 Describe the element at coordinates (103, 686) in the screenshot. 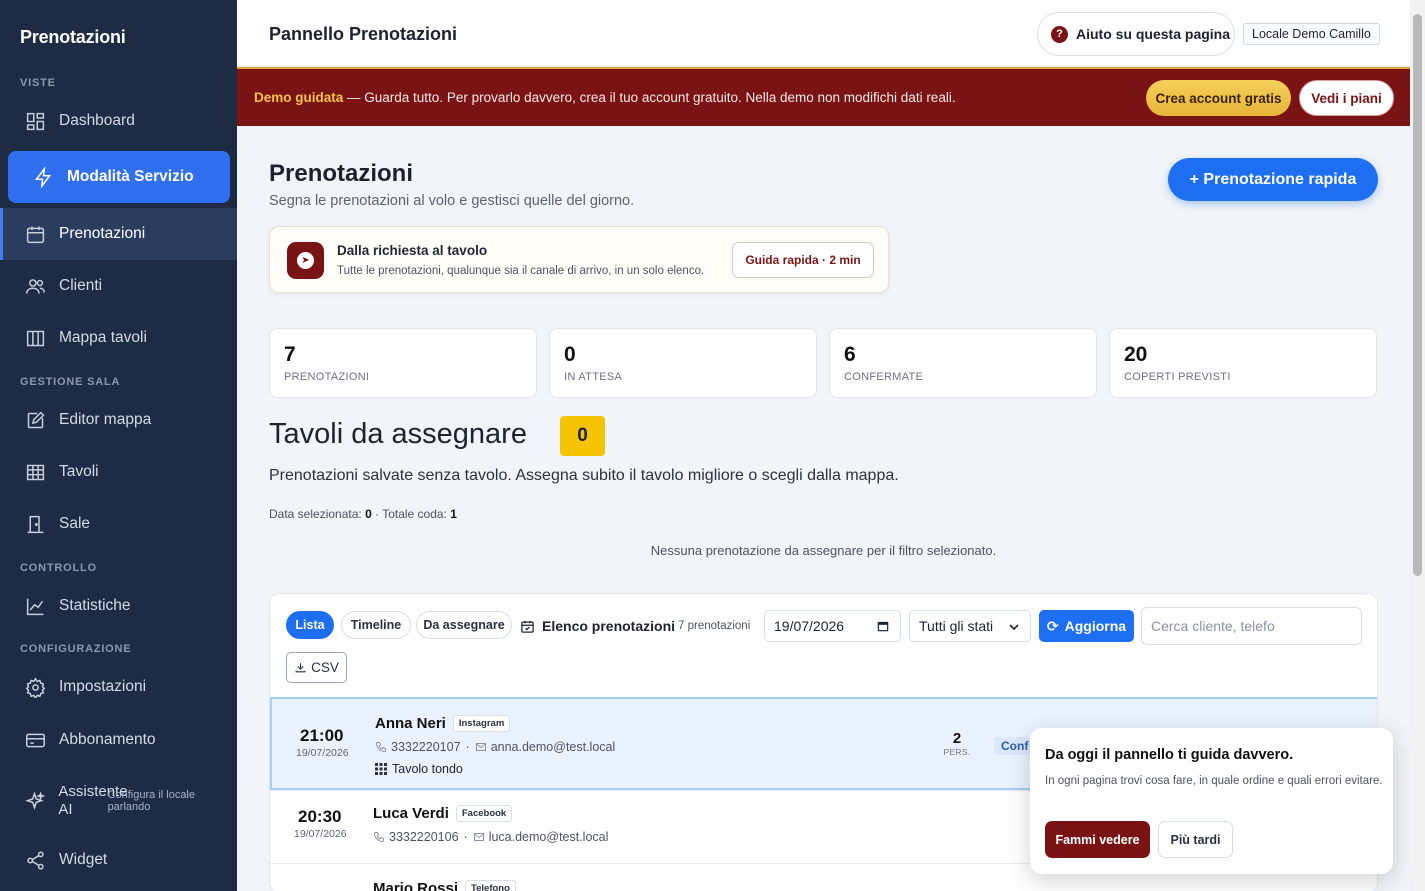

I see `sidebar-item-label: Impostazioni` at that location.